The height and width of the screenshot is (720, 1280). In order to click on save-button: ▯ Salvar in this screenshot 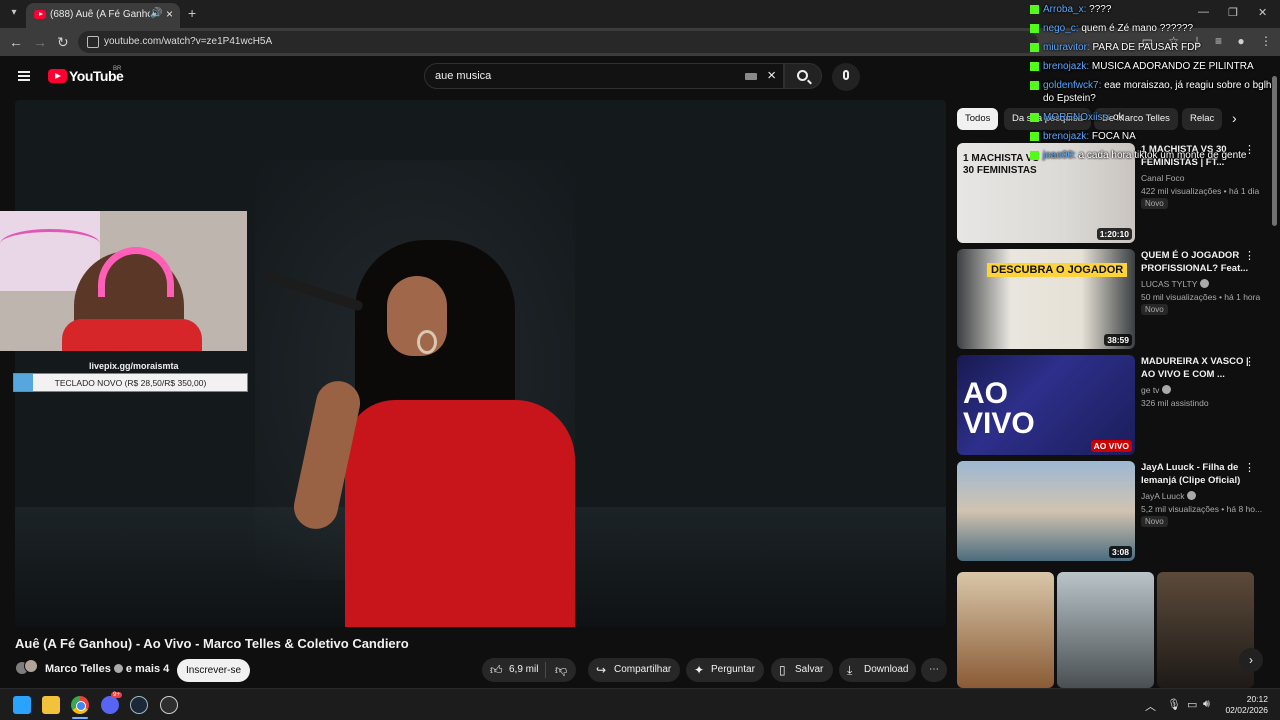, I will do `click(802, 670)`.